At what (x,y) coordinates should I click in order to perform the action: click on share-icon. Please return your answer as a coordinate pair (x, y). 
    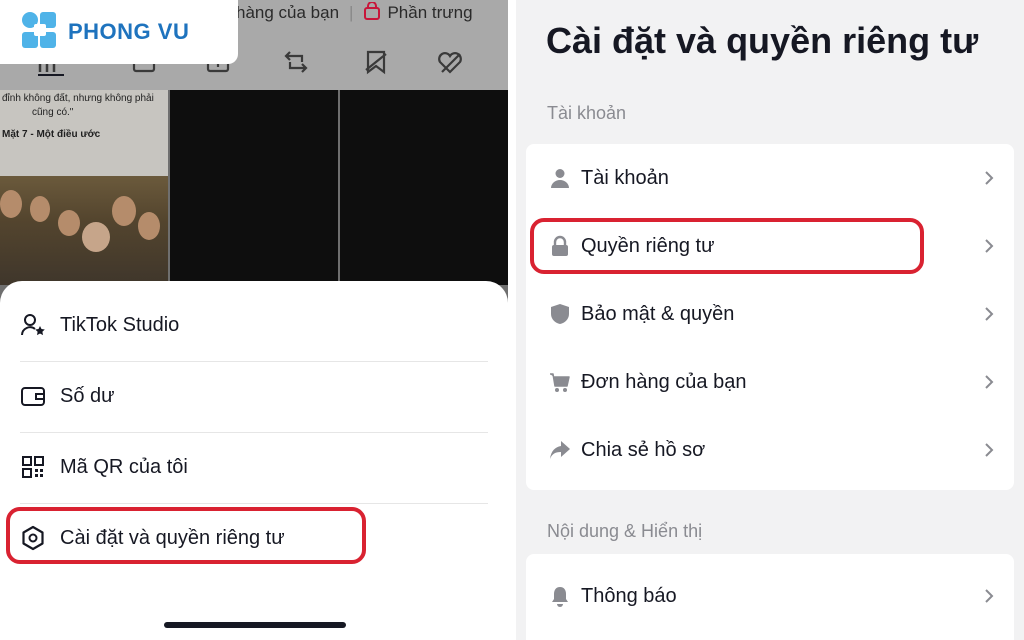
    Looking at the image, I should click on (560, 450).